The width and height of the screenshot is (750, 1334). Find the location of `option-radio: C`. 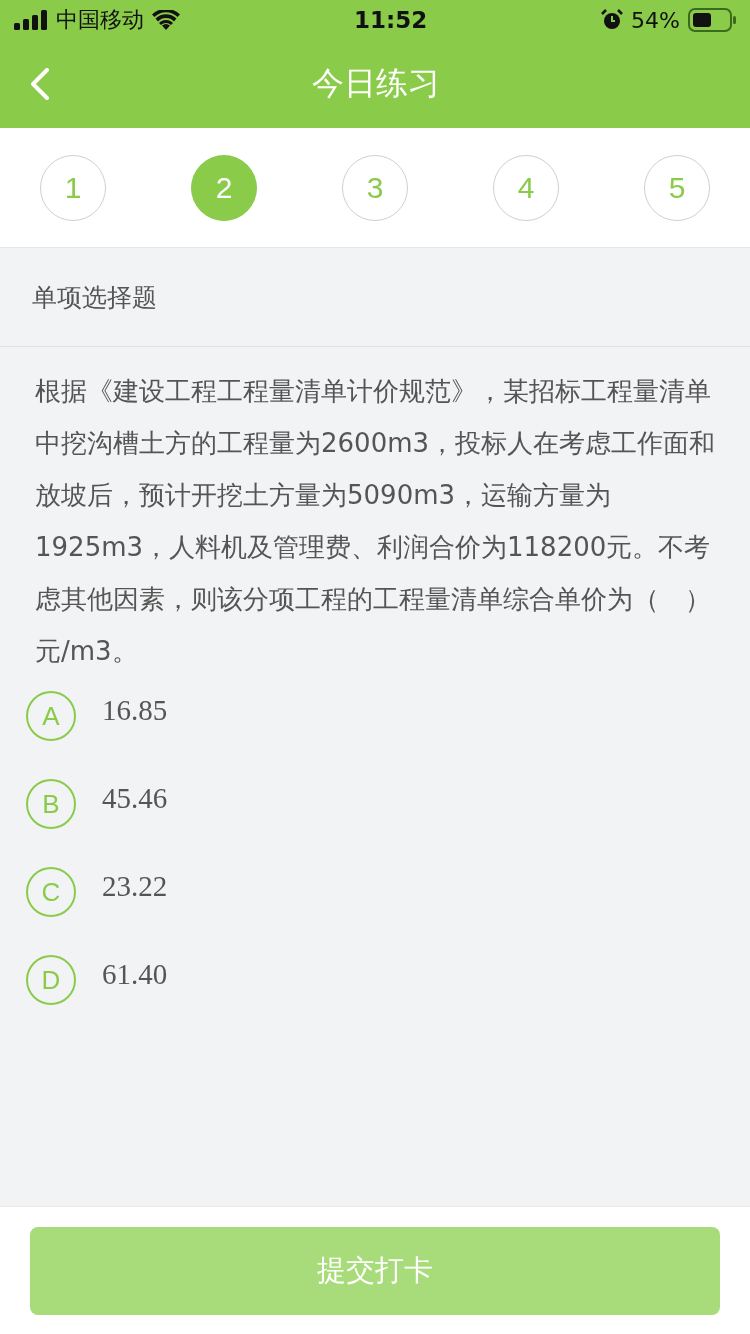

option-radio: C is located at coordinates (51, 892).